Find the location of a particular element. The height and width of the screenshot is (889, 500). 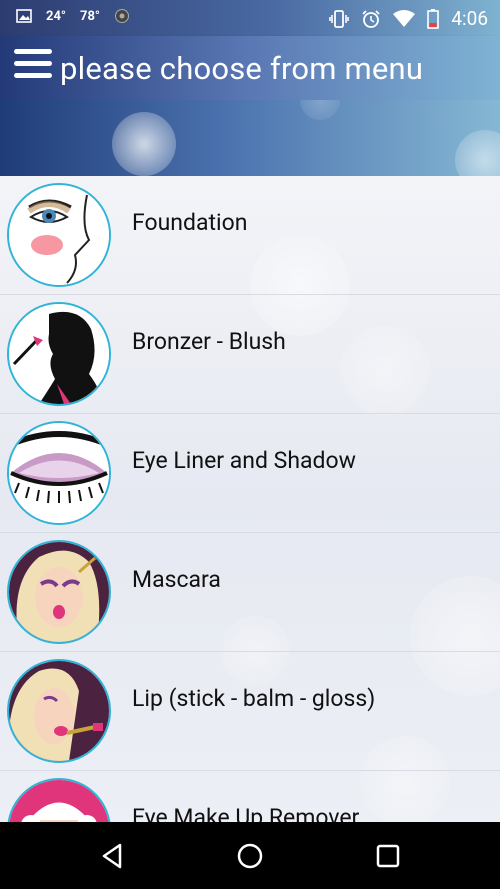

battery-icon is located at coordinates (433, 18).